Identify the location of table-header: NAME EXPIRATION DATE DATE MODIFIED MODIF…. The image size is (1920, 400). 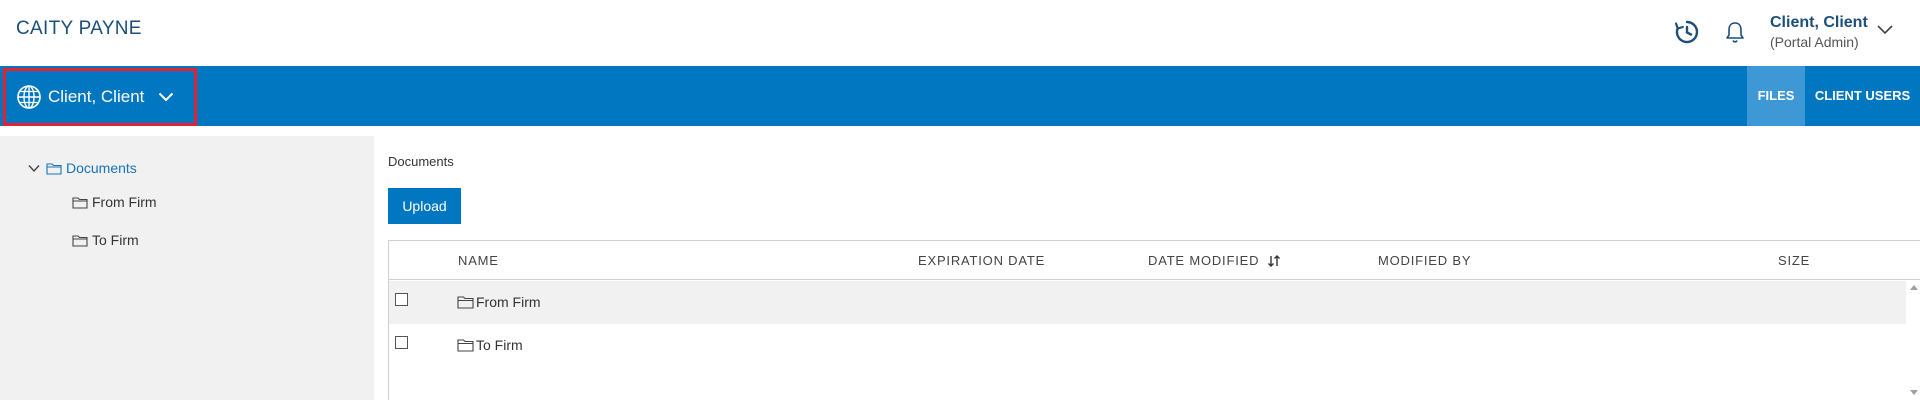
(1154, 260).